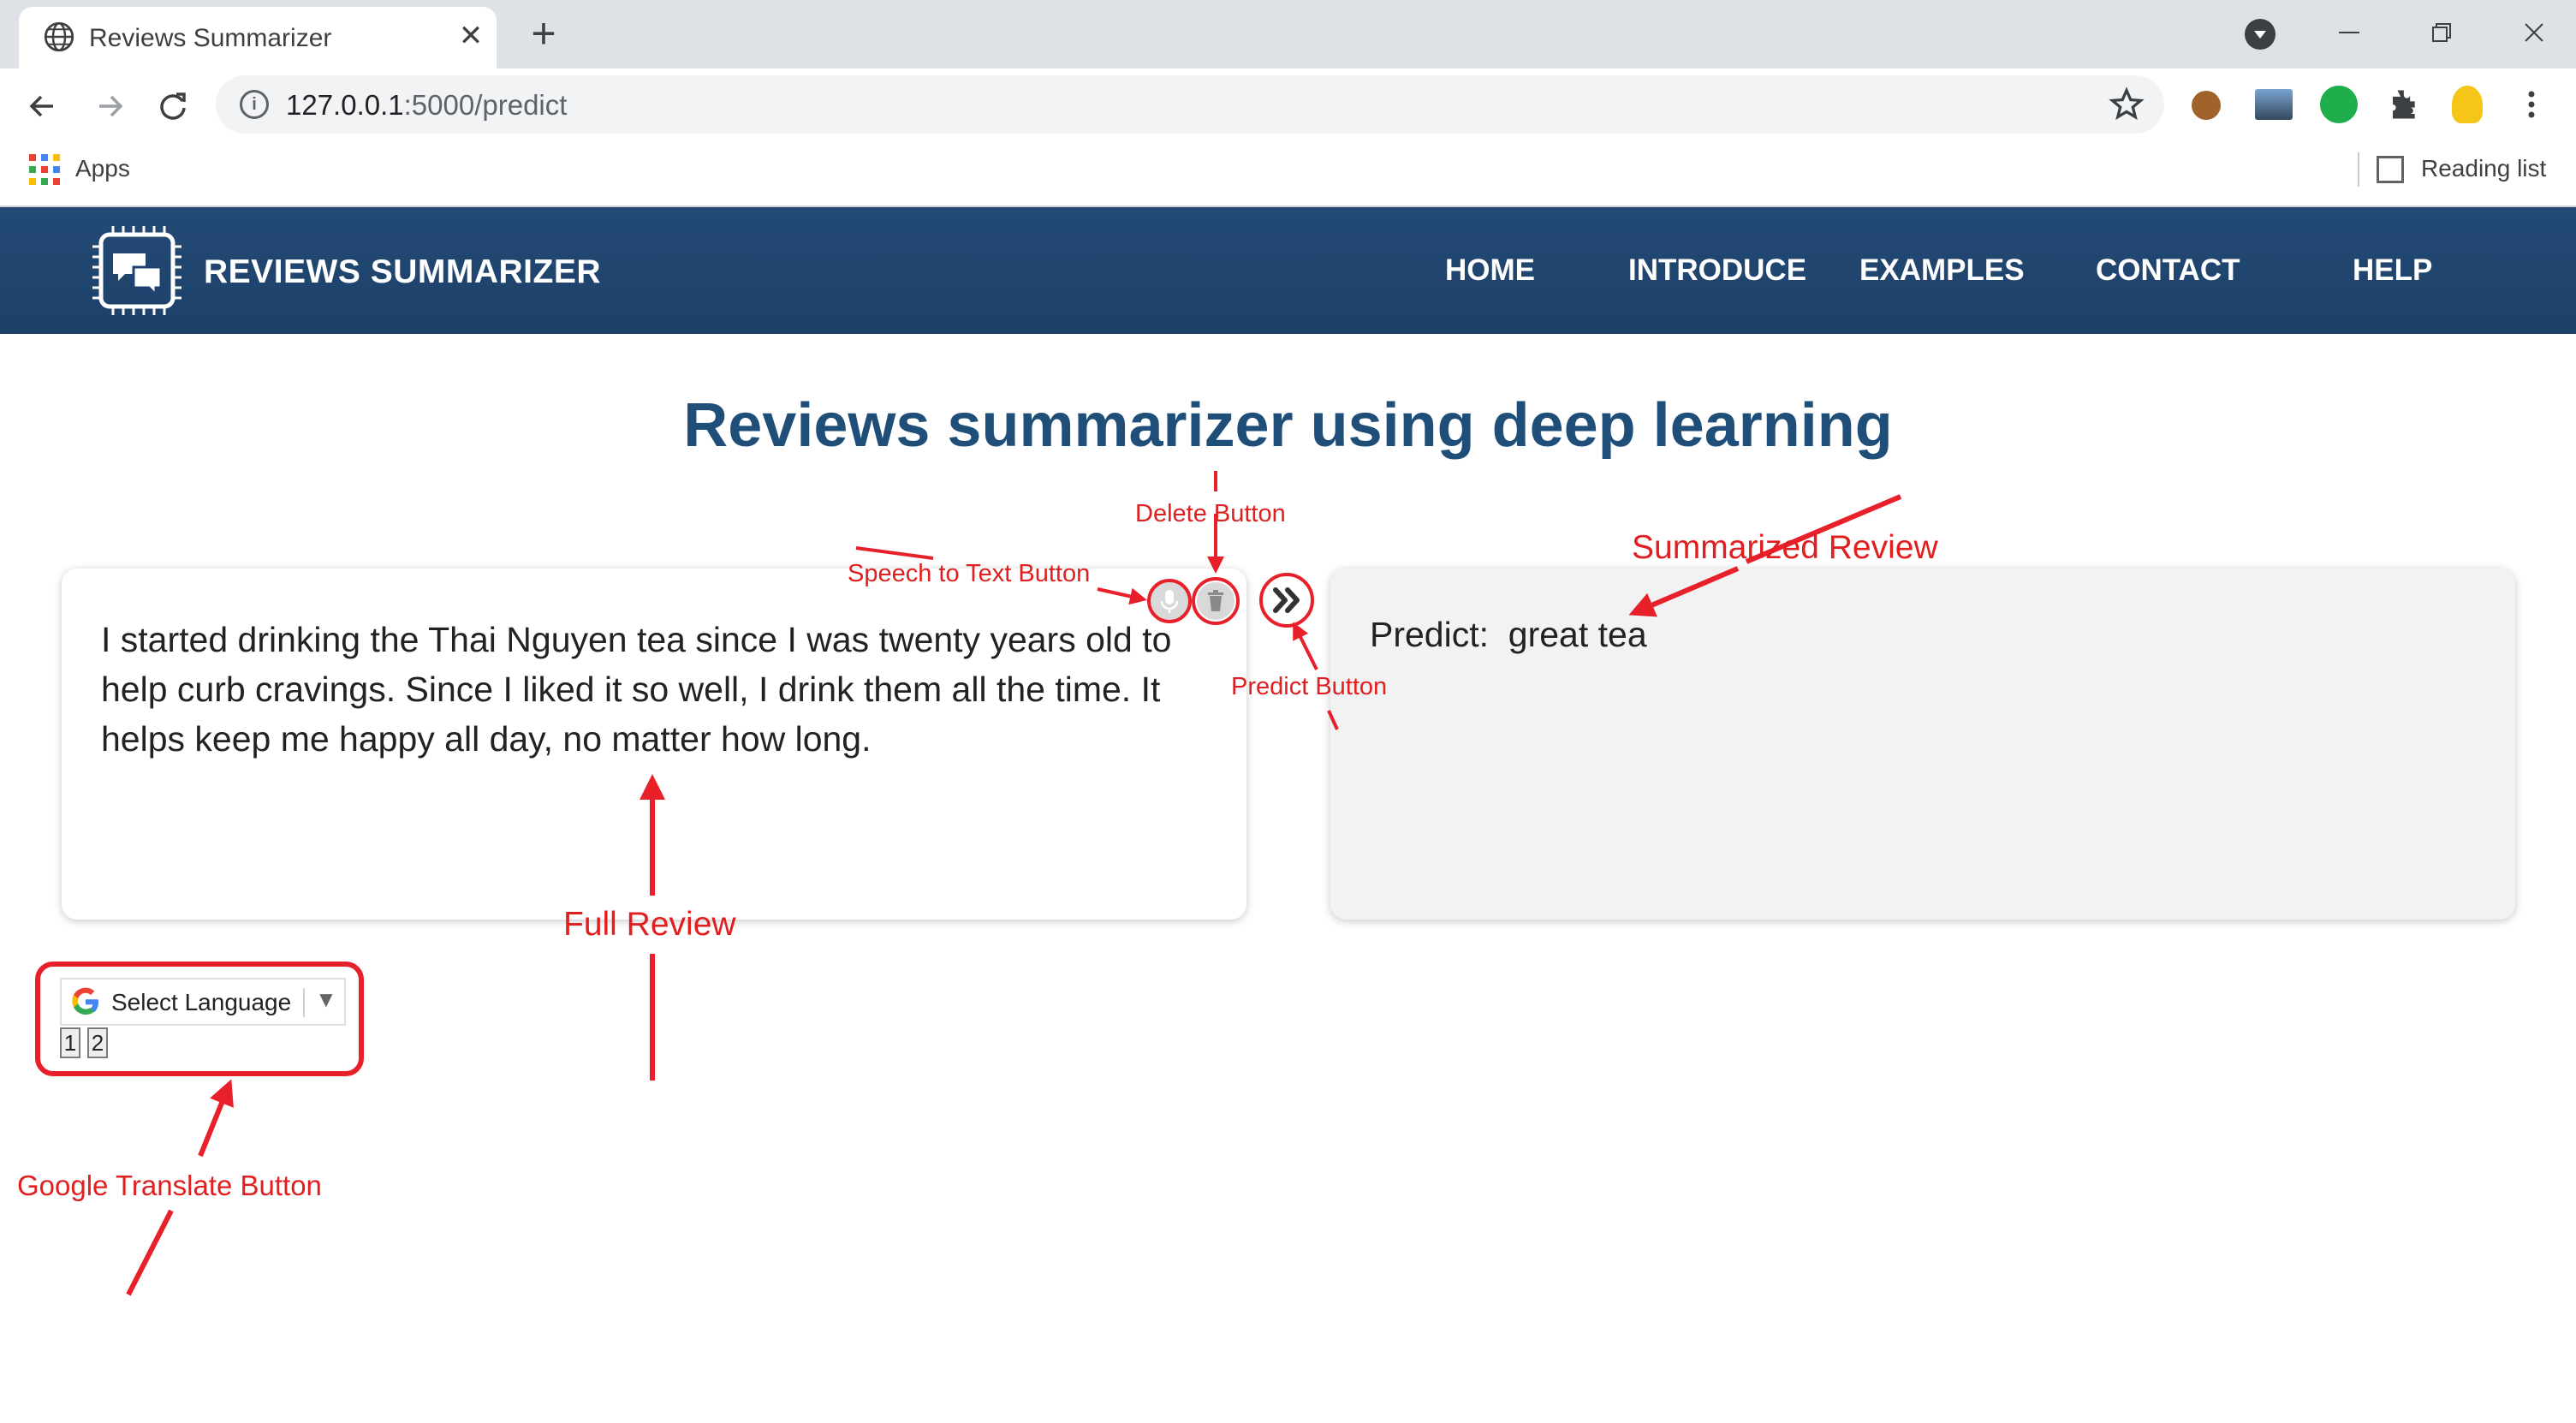  Describe the element at coordinates (70, 1042) in the screenshot. I see `translate-chip-1: 1` at that location.